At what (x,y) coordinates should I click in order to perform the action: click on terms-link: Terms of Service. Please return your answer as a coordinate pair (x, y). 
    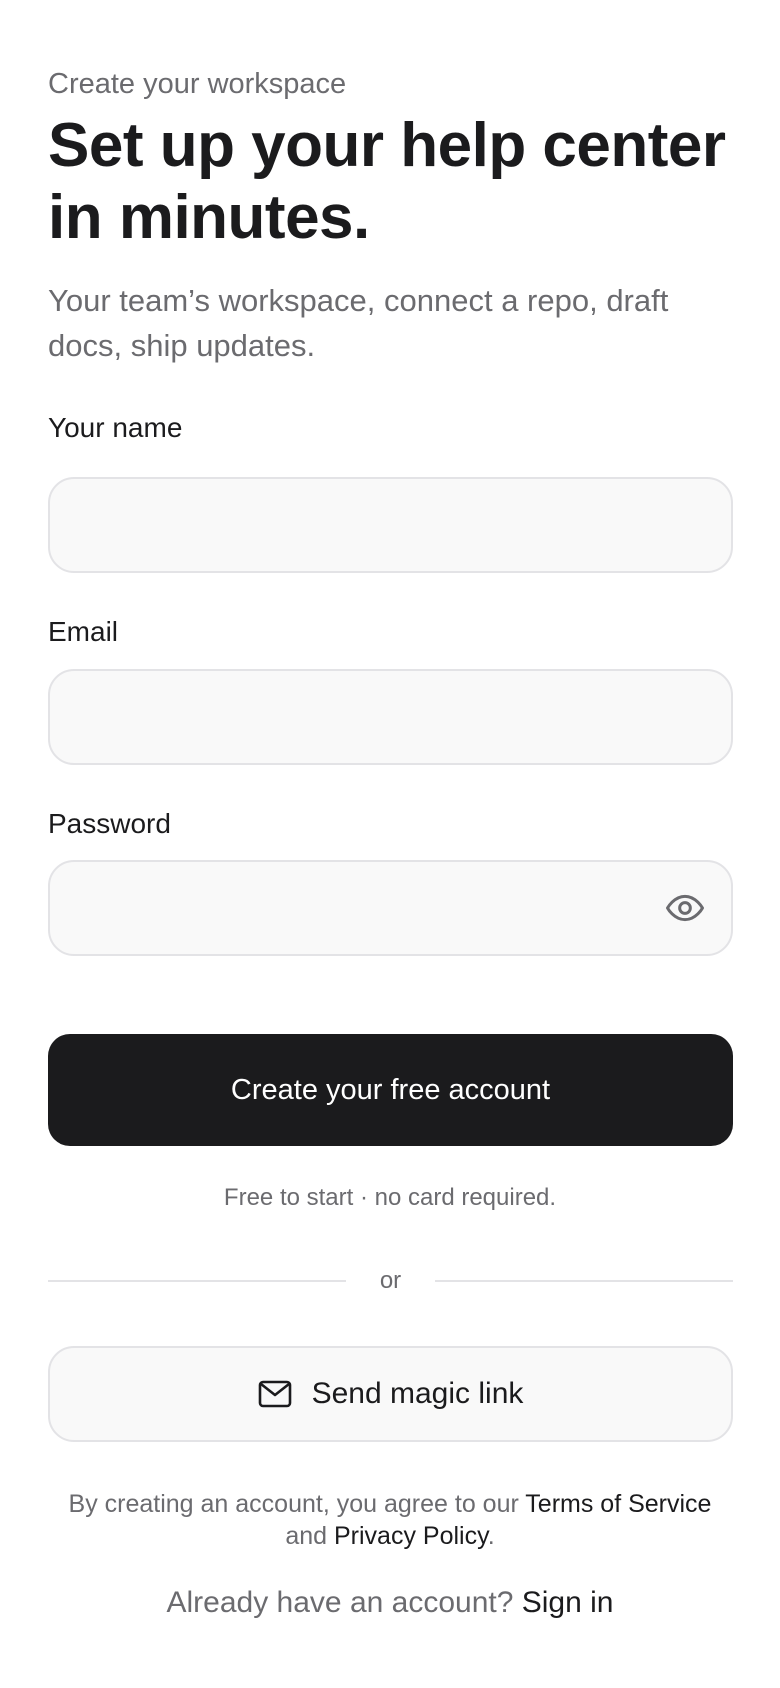
    Looking at the image, I should click on (618, 1504).